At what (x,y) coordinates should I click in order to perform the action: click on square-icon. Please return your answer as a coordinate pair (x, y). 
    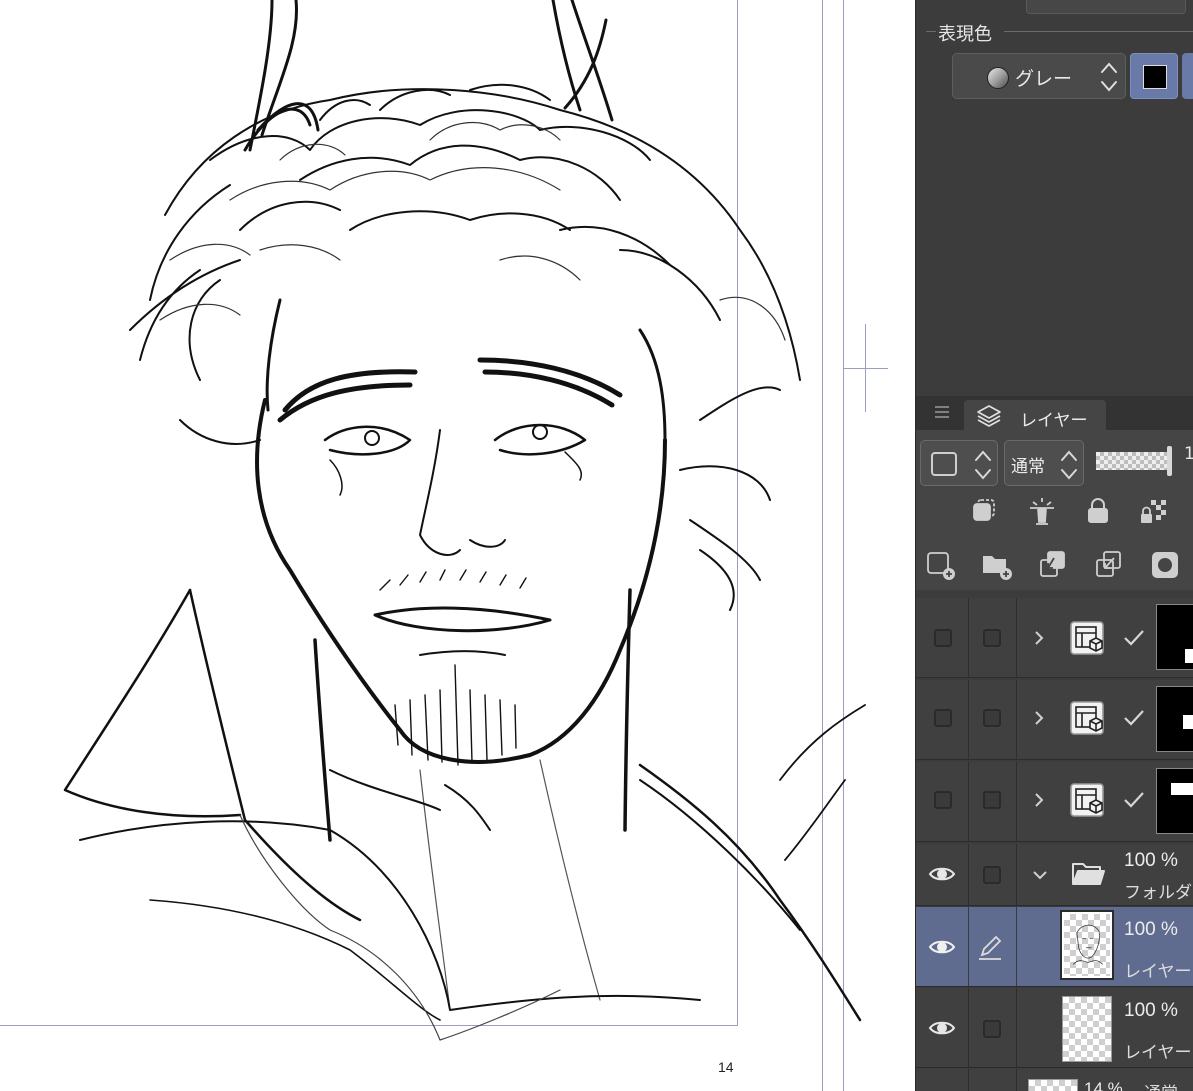
    Looking at the image, I should click on (944, 464).